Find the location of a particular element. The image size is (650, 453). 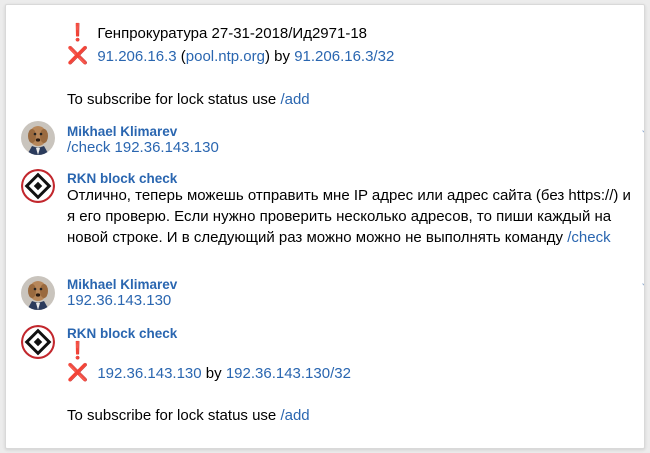

decree-text: Генпрокуратура 27-31-2018/Ид2971-18 is located at coordinates (232, 33).